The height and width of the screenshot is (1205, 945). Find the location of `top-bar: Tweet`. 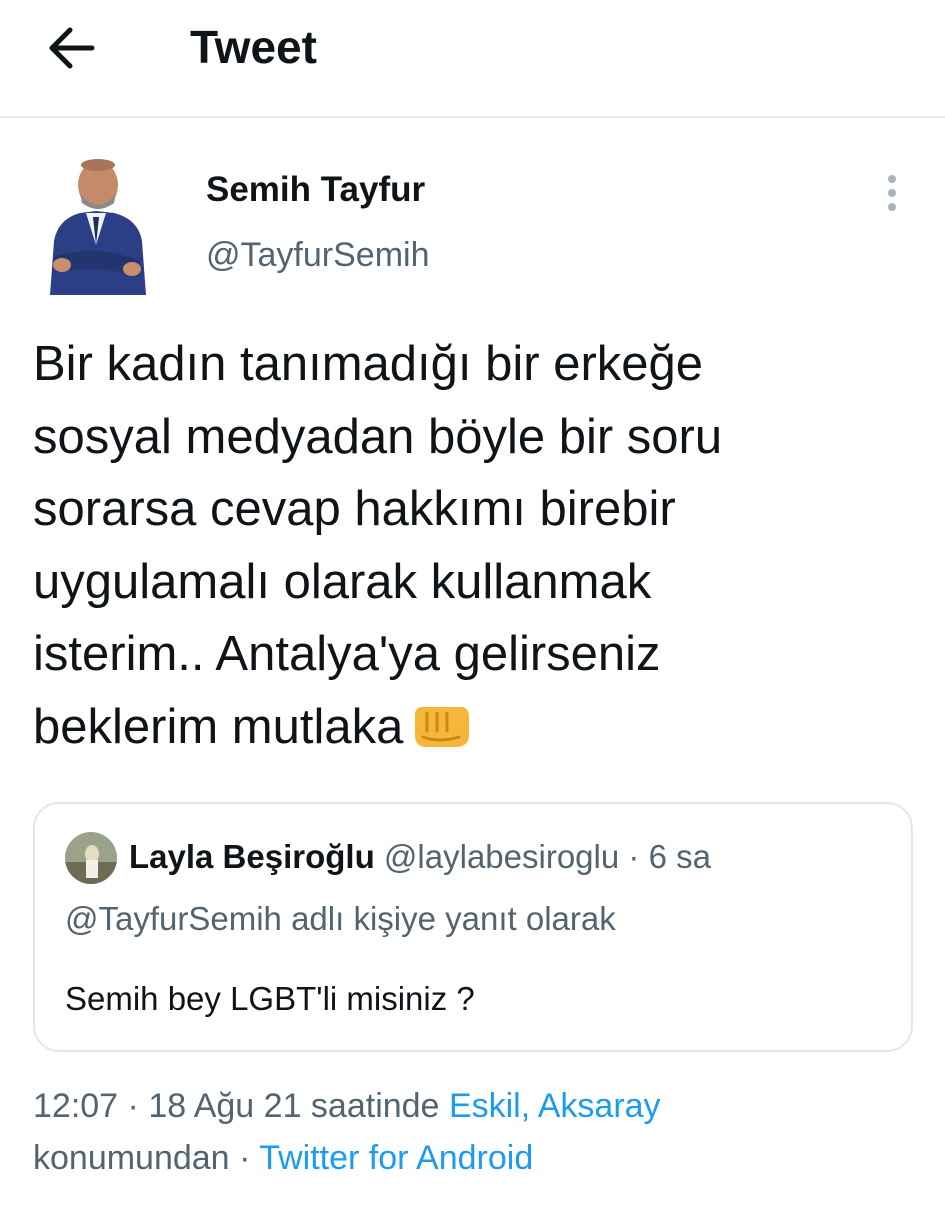

top-bar: Tweet is located at coordinates (472, 59).